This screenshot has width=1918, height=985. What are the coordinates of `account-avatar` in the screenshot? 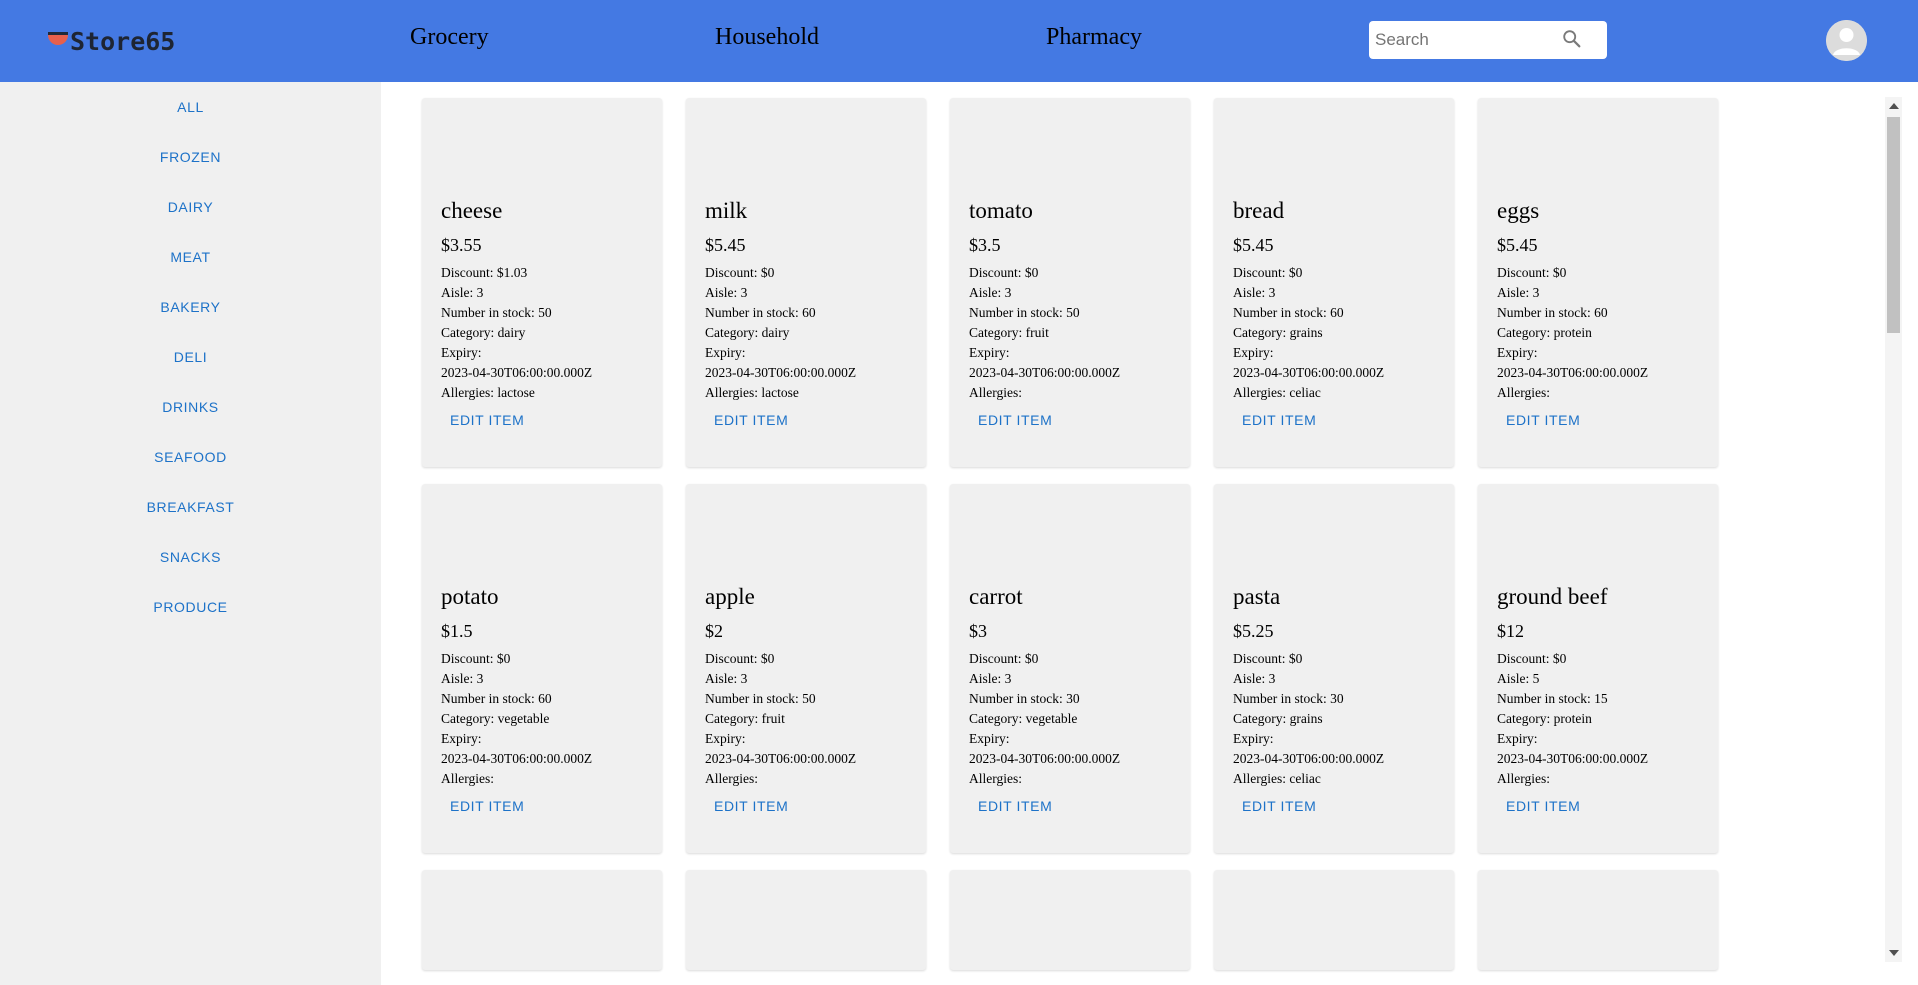 It's located at (1846, 40).